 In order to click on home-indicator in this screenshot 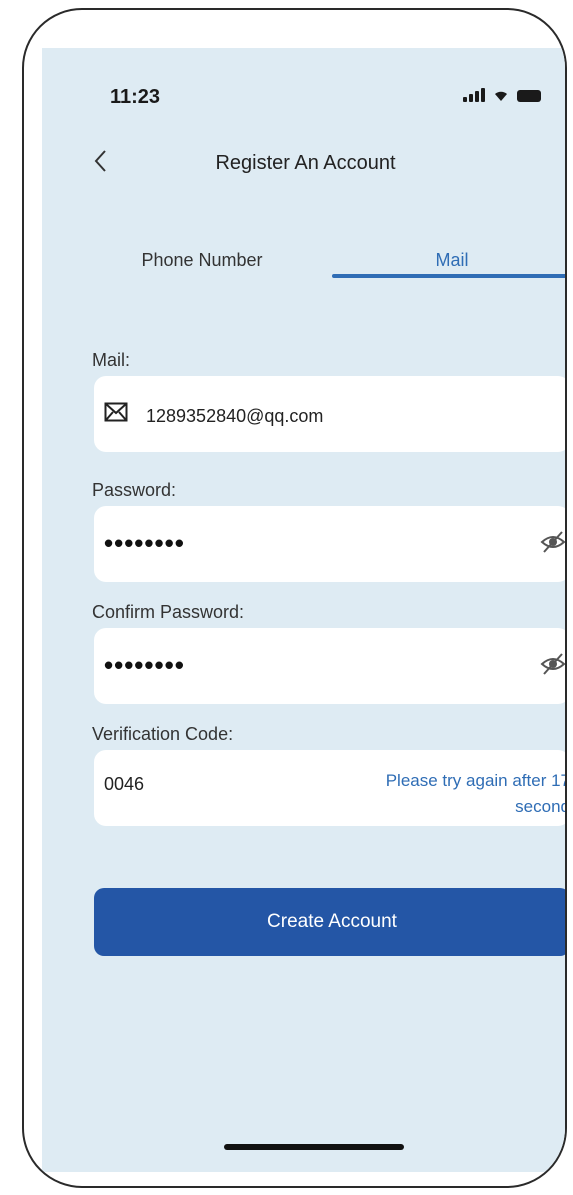, I will do `click(314, 1147)`.